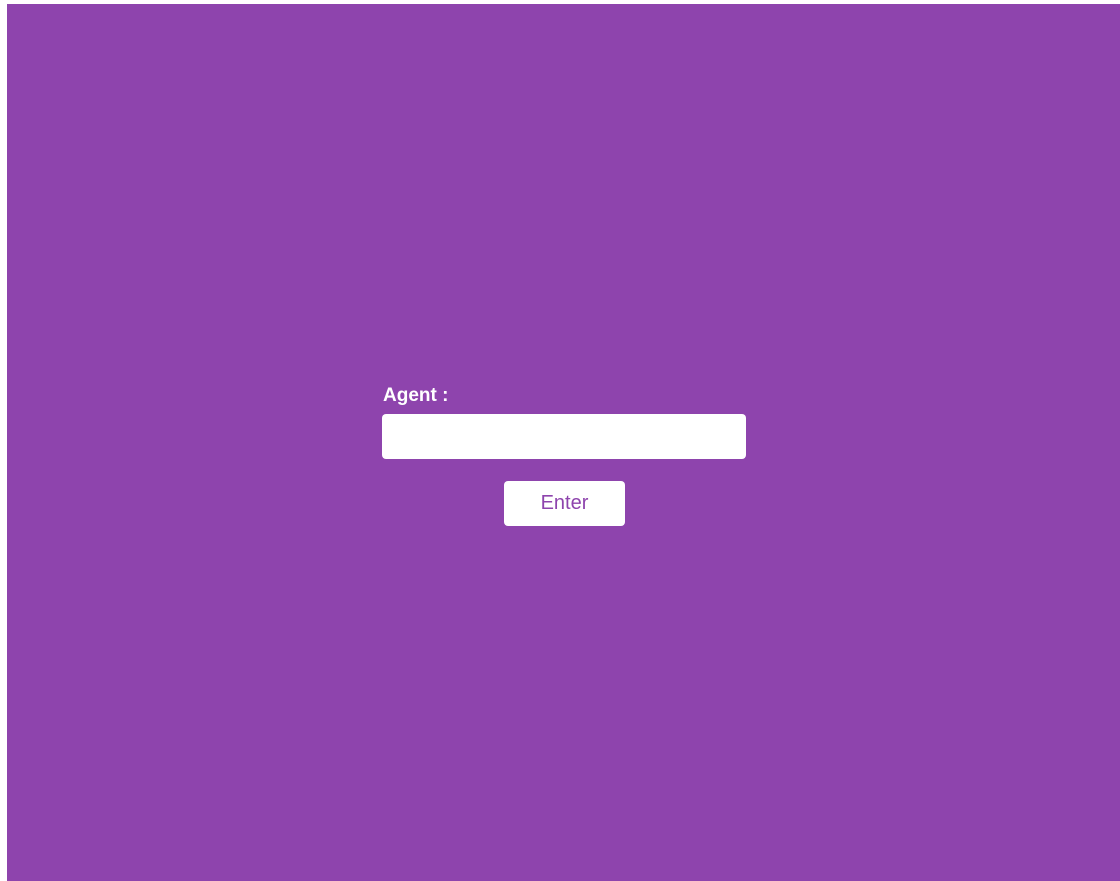 The width and height of the screenshot is (1120, 881). What do you see at coordinates (564, 436) in the screenshot?
I see `agent-input` at bounding box center [564, 436].